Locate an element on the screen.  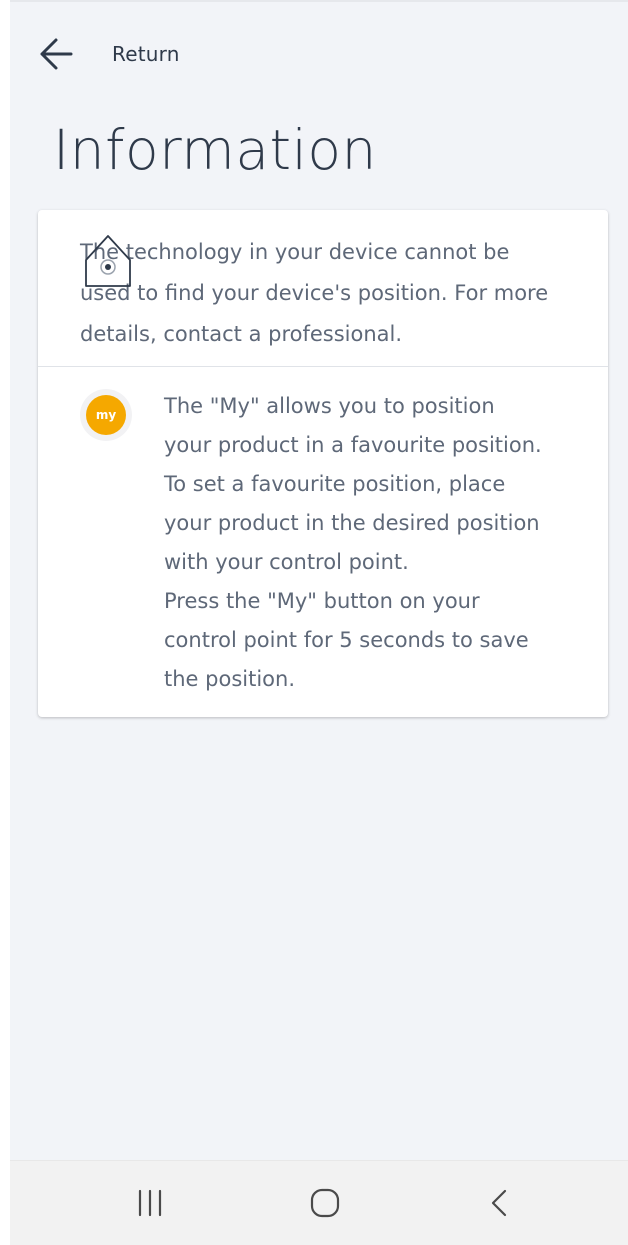
back-button is located at coordinates (500, 1205).